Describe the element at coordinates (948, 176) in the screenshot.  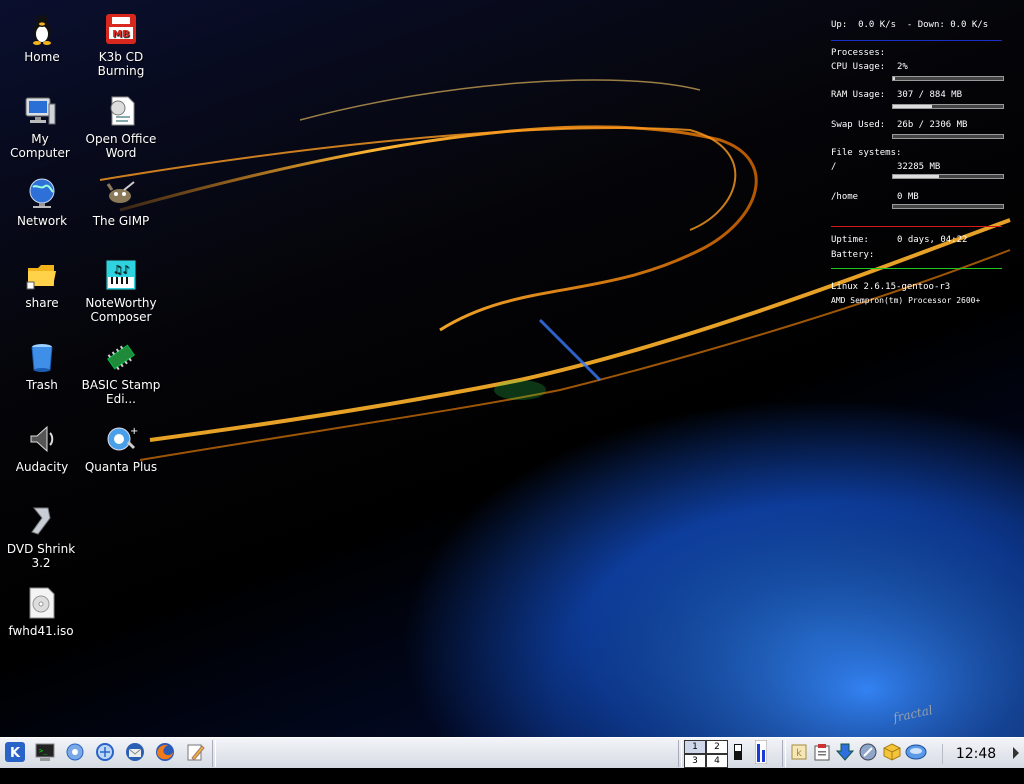
I see `fs-root-bar` at that location.